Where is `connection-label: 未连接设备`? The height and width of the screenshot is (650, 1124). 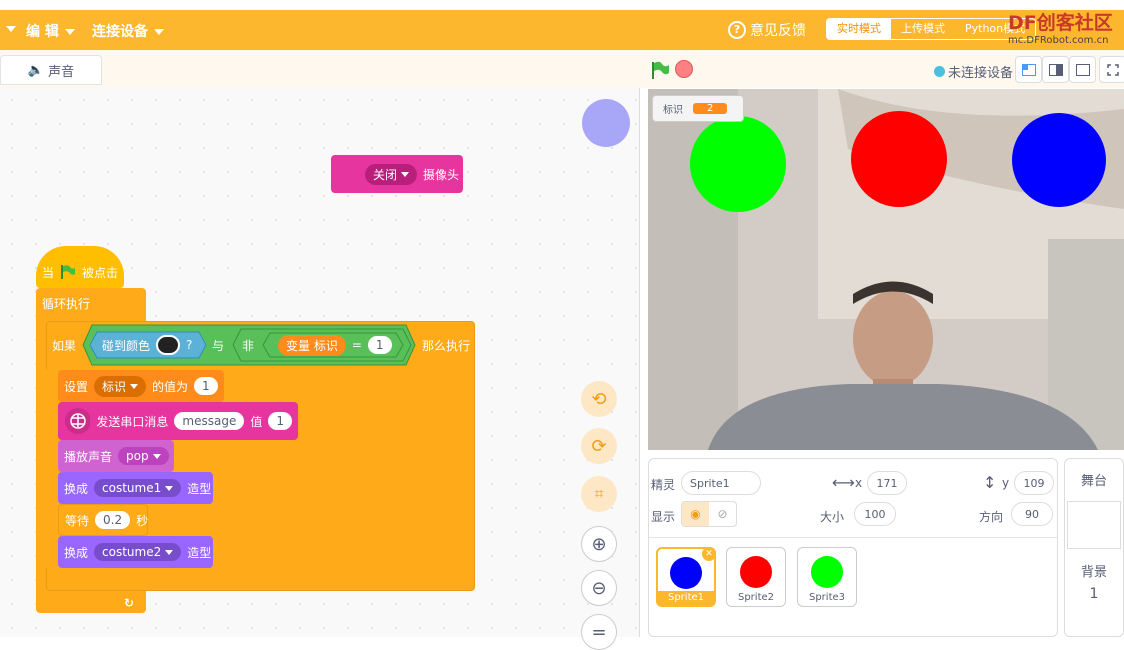 connection-label: 未连接设备 is located at coordinates (981, 73).